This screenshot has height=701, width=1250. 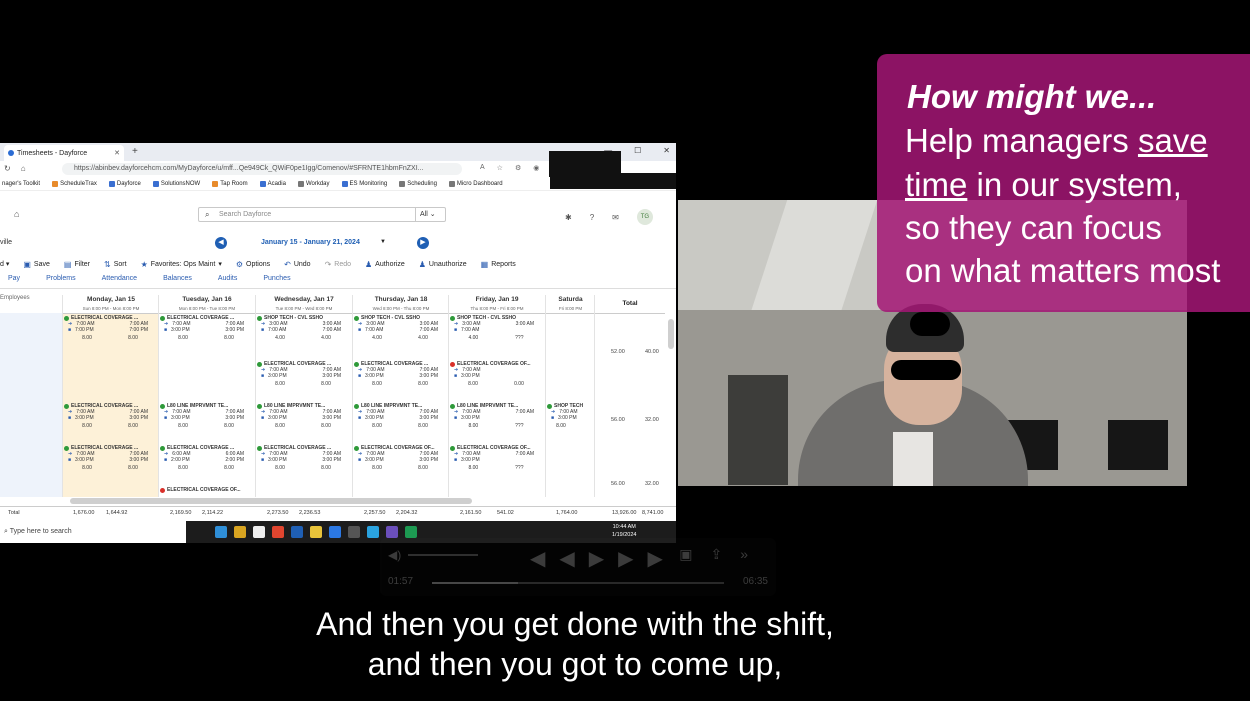 I want to click on bookmark-item: Micro Dashboard, so click(x=475, y=183).